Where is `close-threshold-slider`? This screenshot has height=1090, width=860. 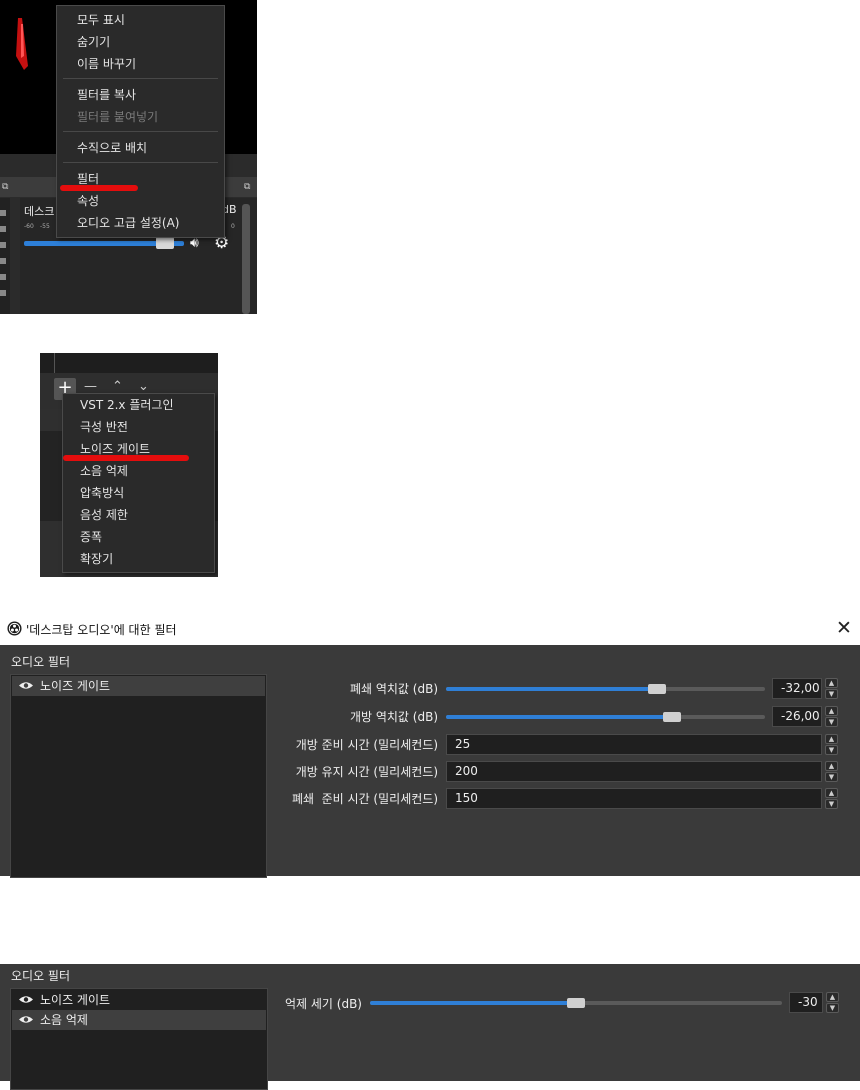
close-threshold-slider is located at coordinates (605, 689).